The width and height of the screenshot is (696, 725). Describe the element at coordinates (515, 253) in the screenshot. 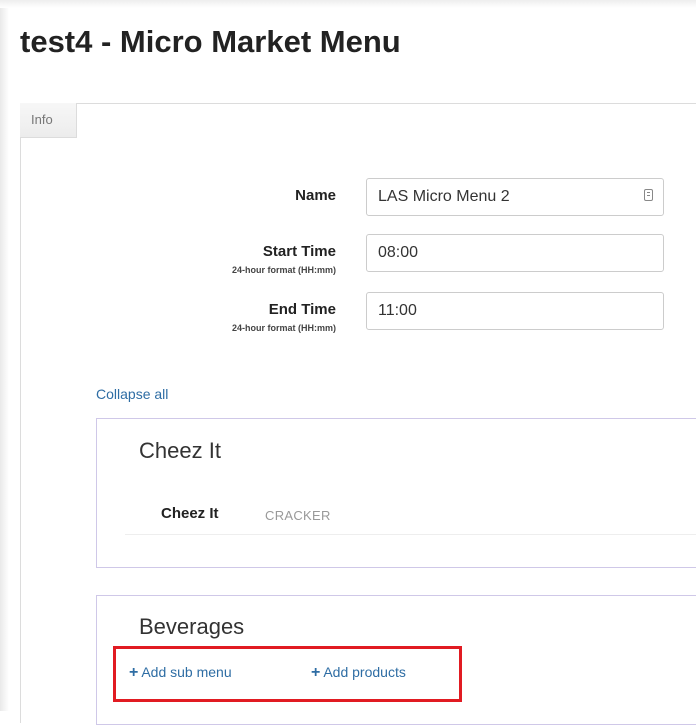

I see `start-time-field: 08:00` at that location.